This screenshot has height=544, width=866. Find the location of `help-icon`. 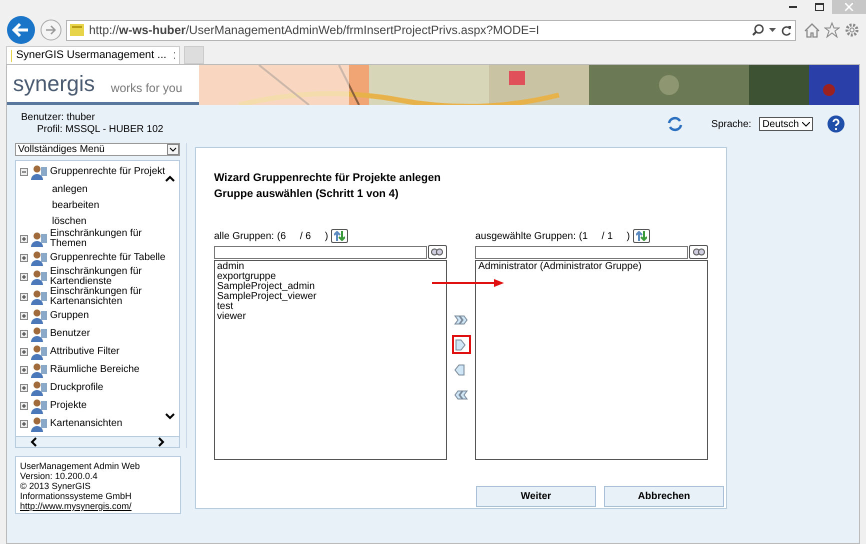

help-icon is located at coordinates (836, 124).